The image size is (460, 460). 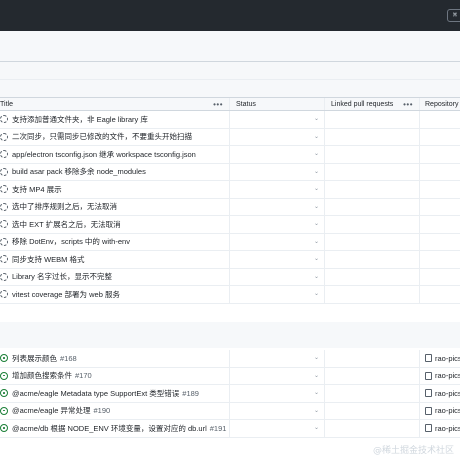 I want to click on cell-title: 增加颜色搜索条件 #170, so click(x=115, y=375).